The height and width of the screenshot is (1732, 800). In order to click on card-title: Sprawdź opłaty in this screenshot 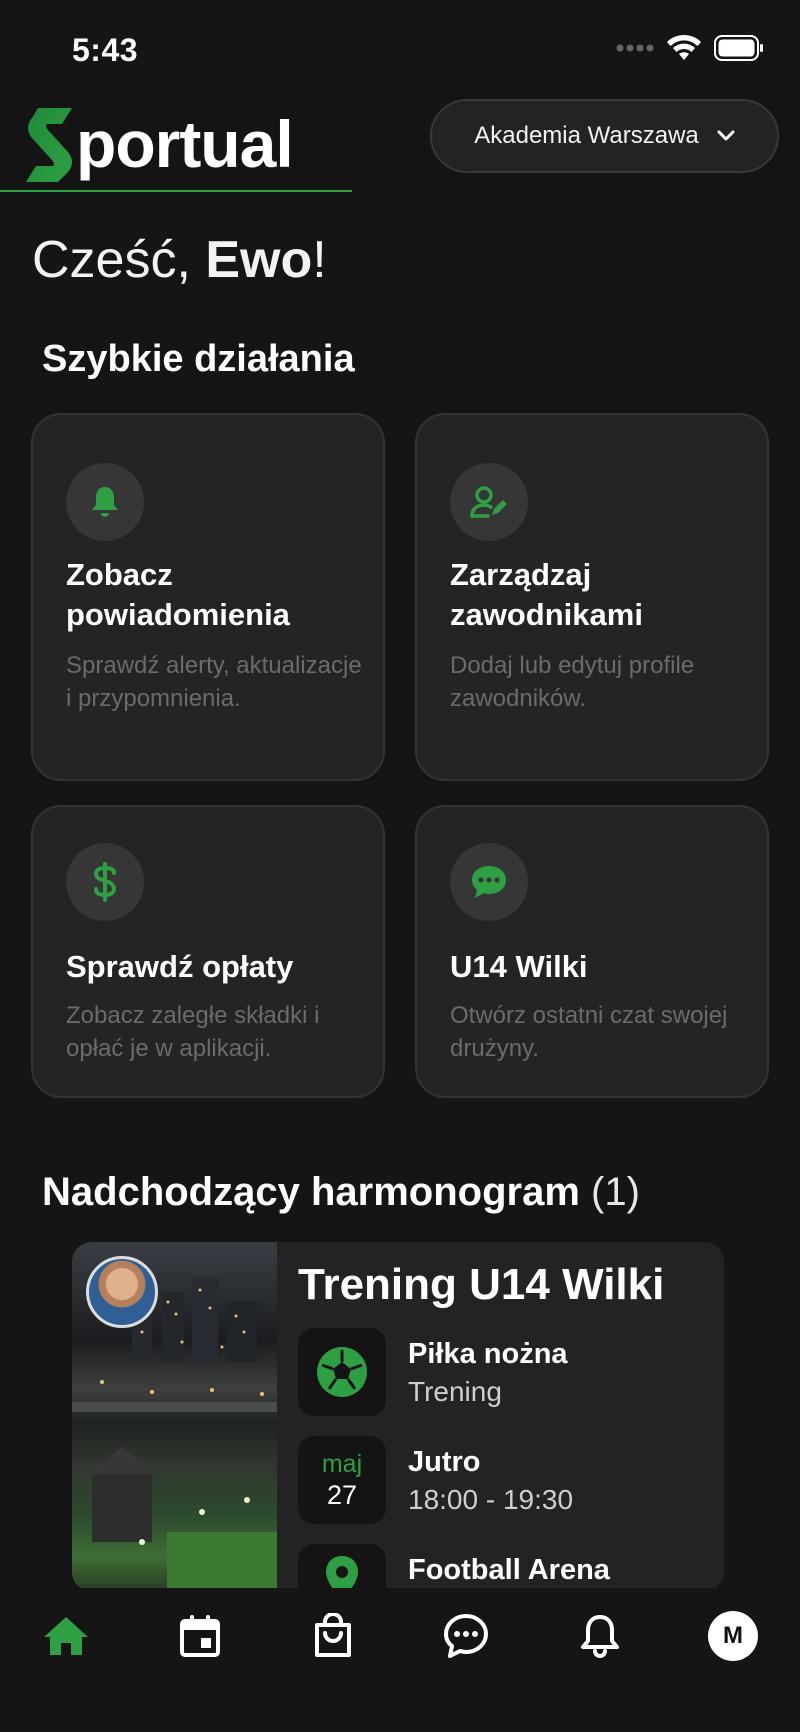, I will do `click(180, 966)`.